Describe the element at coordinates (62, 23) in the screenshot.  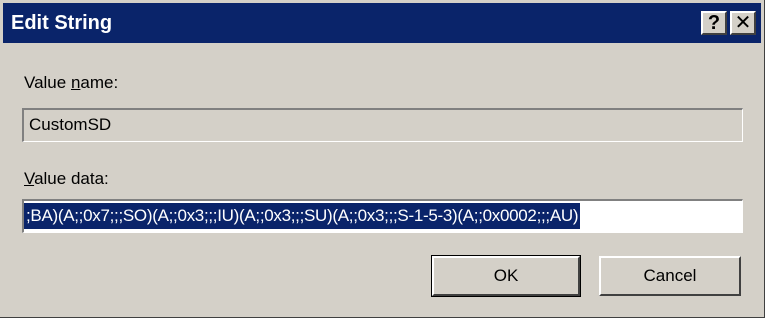
I see `dialog-title: Edit String` at that location.